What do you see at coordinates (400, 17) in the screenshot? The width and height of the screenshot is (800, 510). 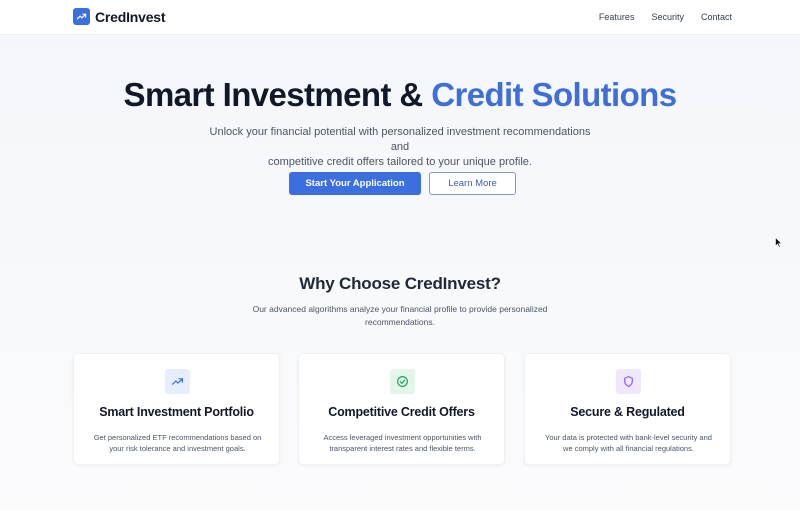 I see `navbar: CredInvest Features Security Contact` at bounding box center [400, 17].